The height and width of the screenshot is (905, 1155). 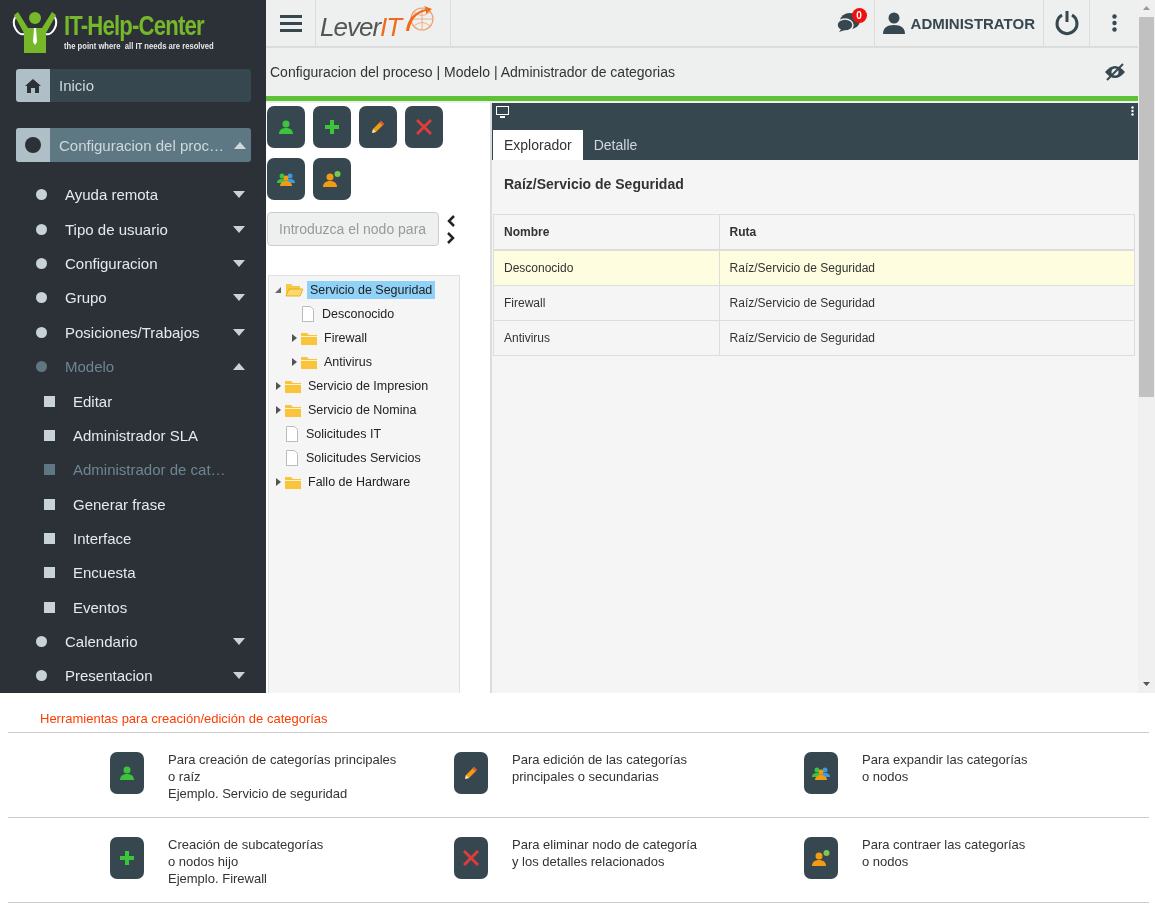 What do you see at coordinates (451, 237) in the screenshot?
I see `chevron-right-icon` at bounding box center [451, 237].